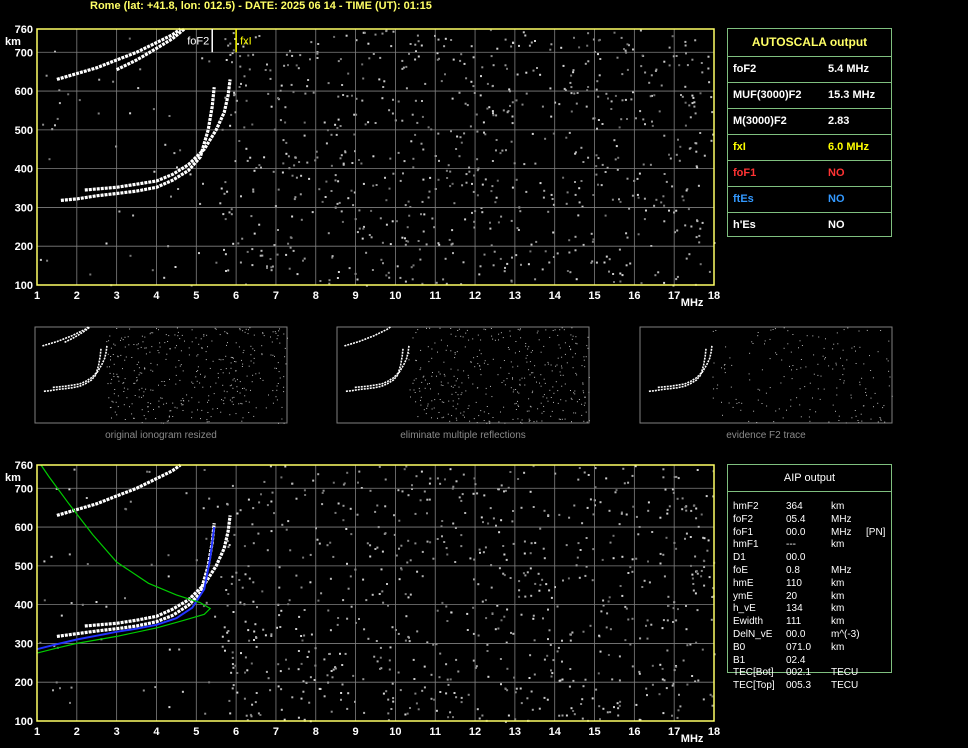 This screenshot has width=968, height=748. Describe the element at coordinates (161, 375) in the screenshot. I see `thumbnail-frame` at that location.